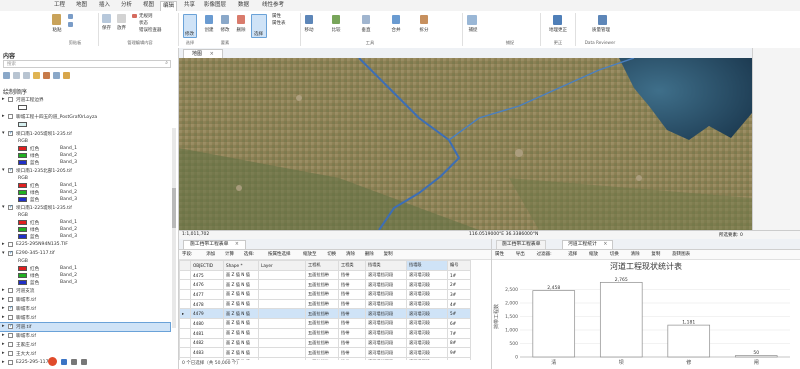  I want to click on expand-arrow-icon: ▾, so click(3, 207).